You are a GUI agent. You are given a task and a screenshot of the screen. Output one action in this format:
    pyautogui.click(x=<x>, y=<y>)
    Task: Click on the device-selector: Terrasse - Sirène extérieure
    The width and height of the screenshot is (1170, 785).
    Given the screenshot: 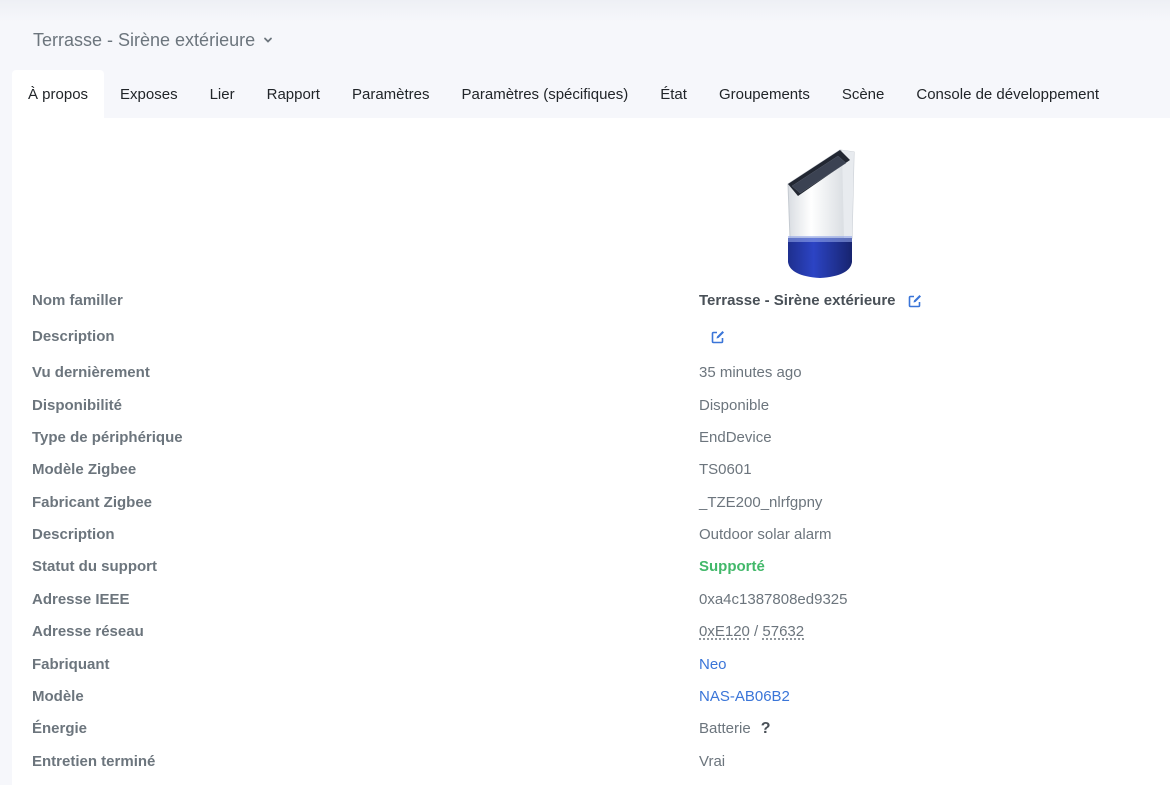 What is the action you would take?
    pyautogui.click(x=153, y=40)
    